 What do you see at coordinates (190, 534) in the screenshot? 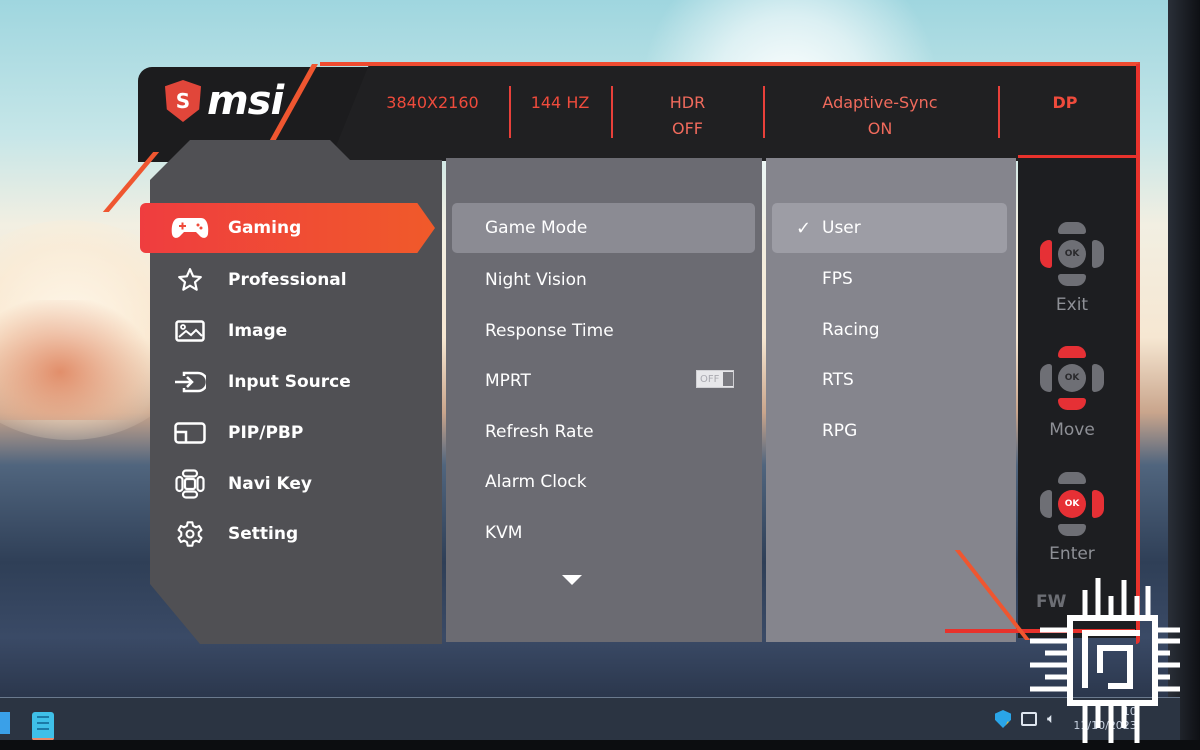
I see `gear-icon` at bounding box center [190, 534].